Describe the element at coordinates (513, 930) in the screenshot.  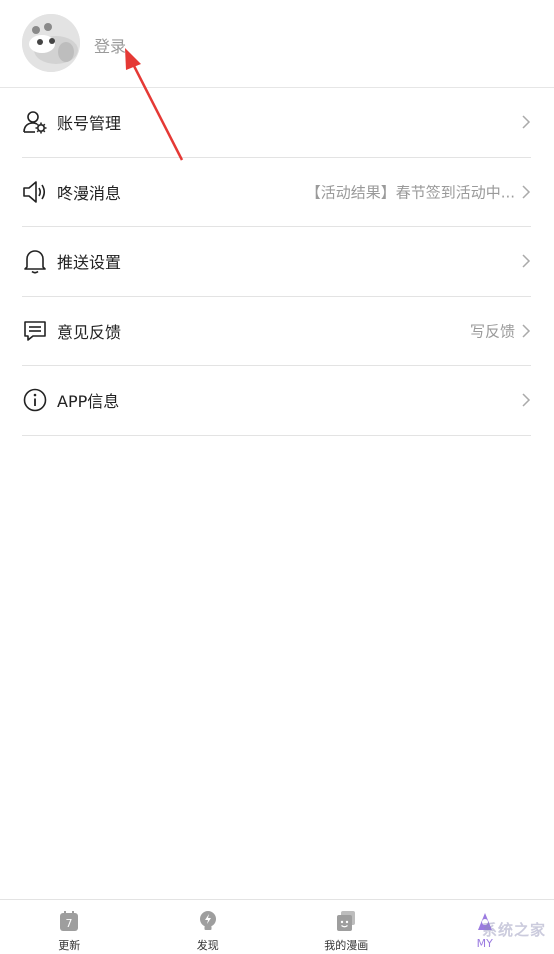
I see `watermark: 系统之家` at that location.